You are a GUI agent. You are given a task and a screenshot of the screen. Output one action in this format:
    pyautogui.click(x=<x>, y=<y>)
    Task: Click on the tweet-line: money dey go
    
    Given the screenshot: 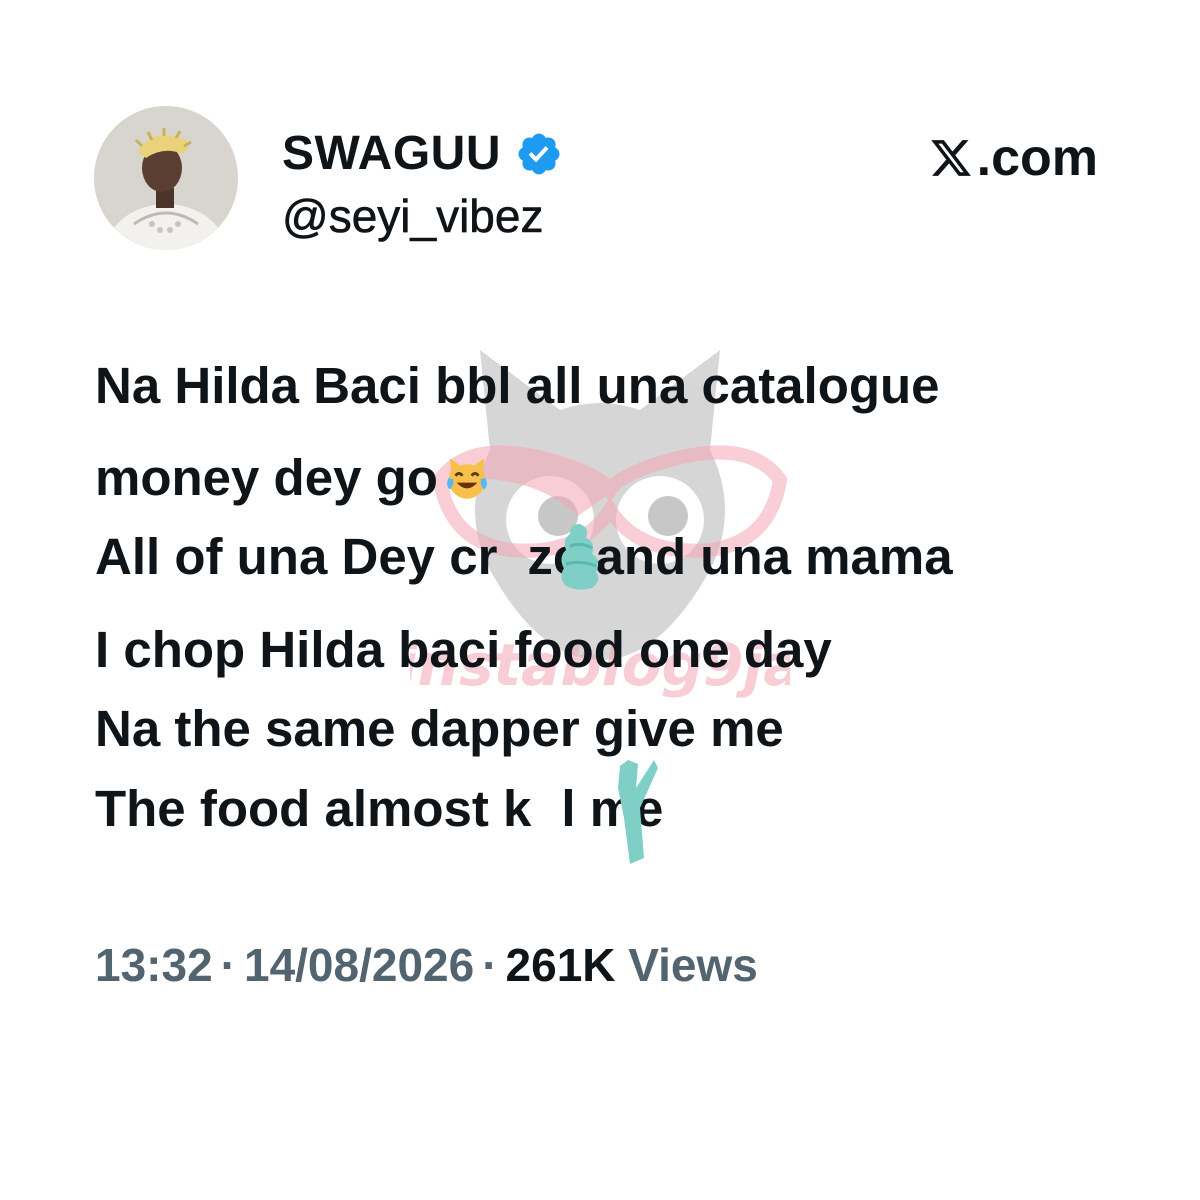 What is the action you would take?
    pyautogui.click(x=292, y=477)
    